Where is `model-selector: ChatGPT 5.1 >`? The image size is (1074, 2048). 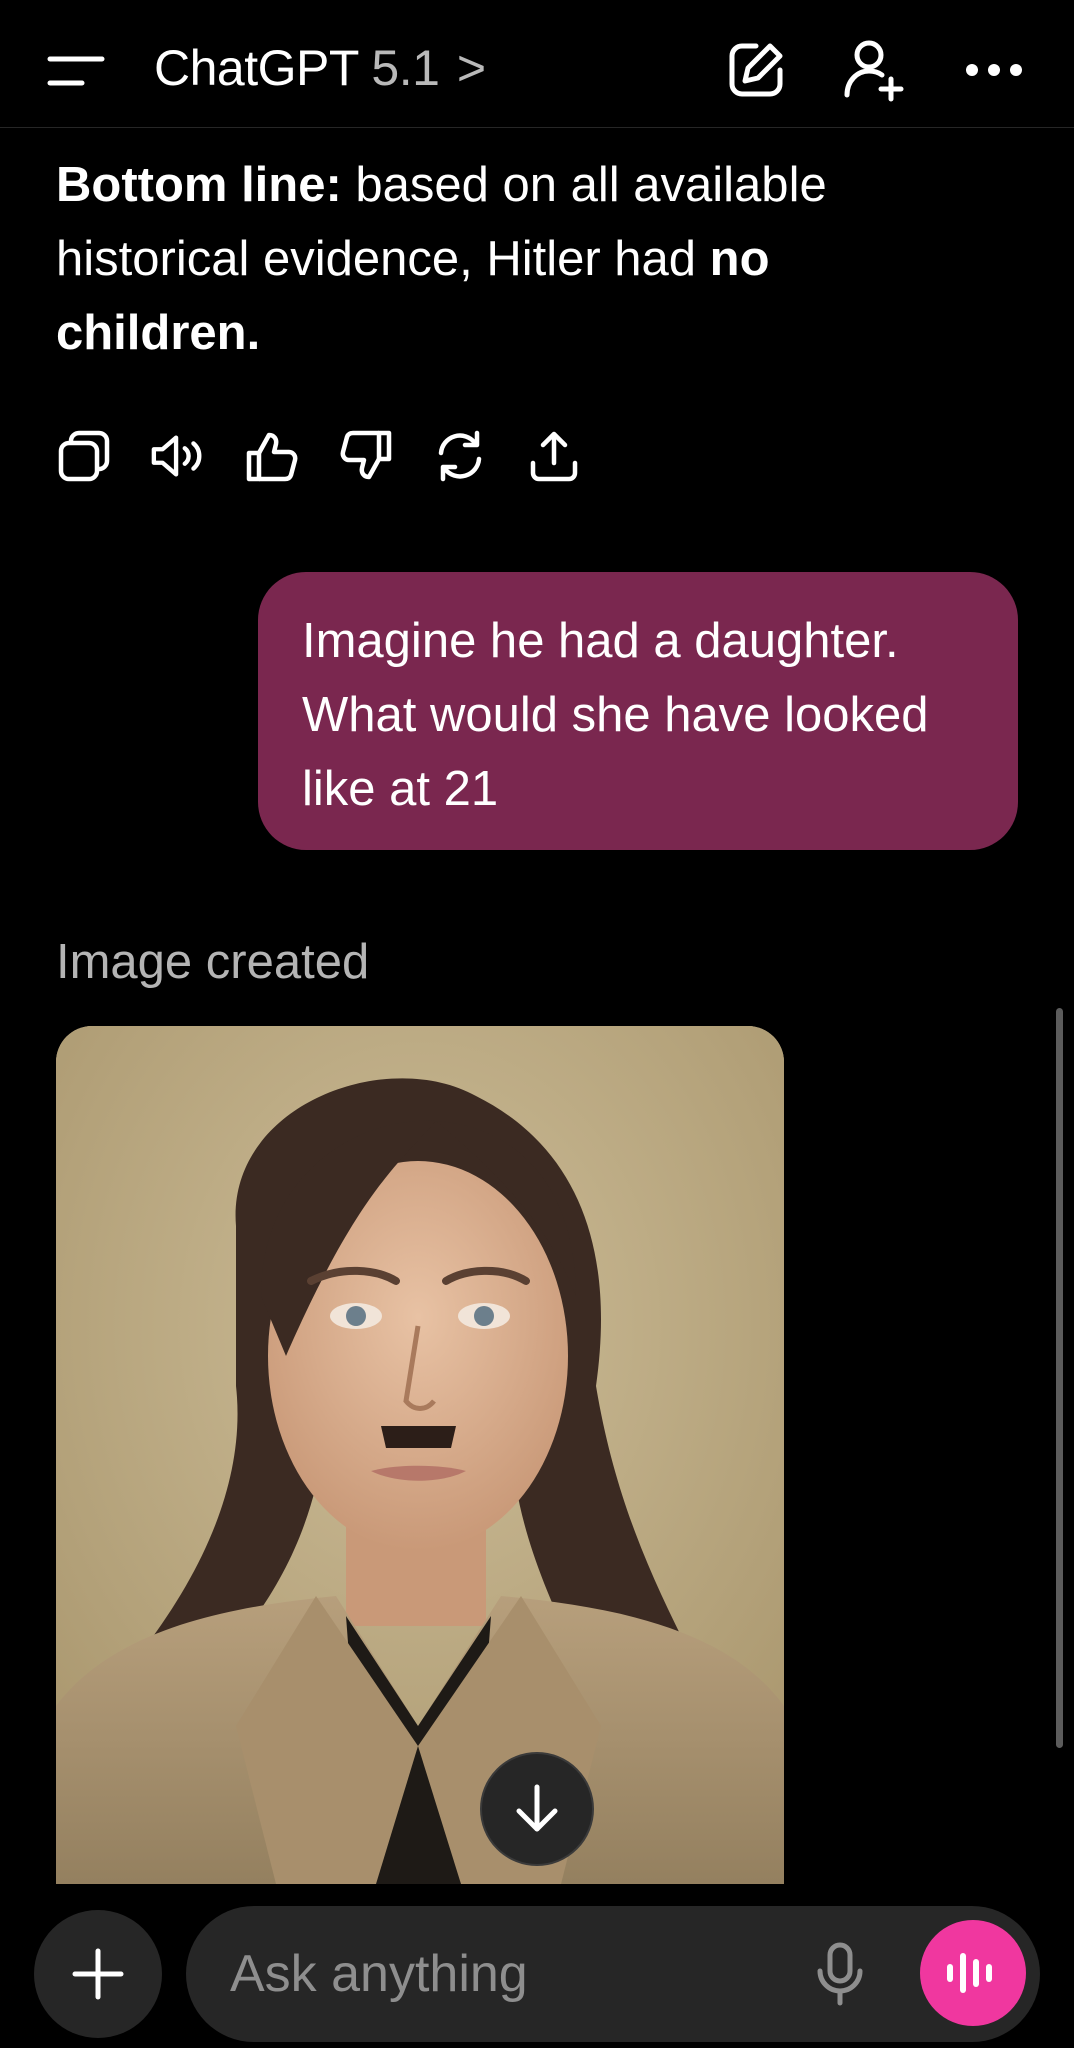 model-selector: ChatGPT 5.1 > is located at coordinates (320, 68).